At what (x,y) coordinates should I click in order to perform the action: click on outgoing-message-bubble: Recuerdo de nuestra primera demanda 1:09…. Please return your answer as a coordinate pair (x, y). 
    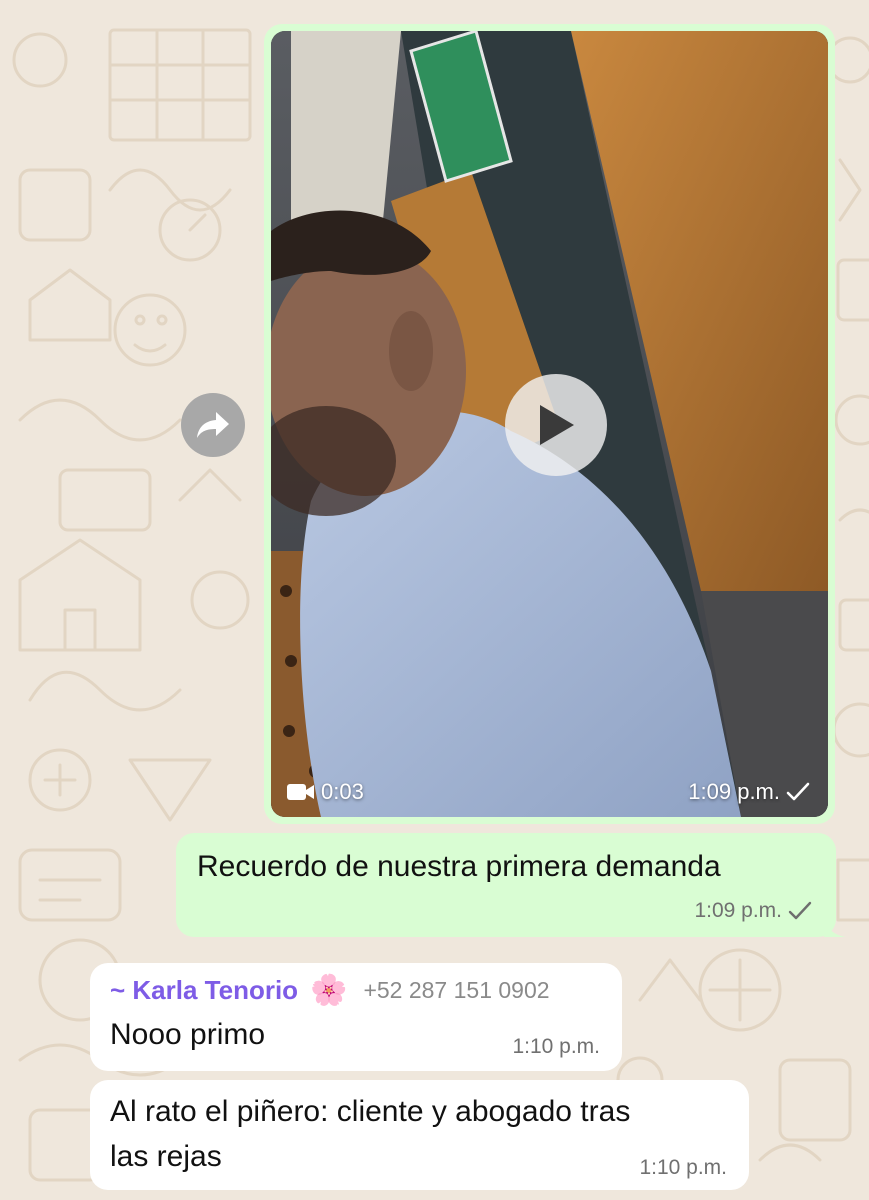
    Looking at the image, I should click on (511, 885).